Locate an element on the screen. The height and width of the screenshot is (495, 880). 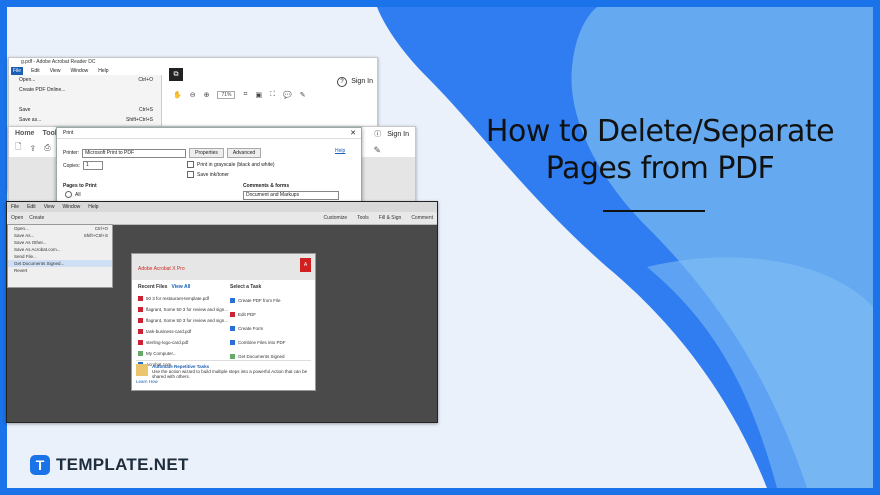
help-link: Help is located at coordinates (340, 151).